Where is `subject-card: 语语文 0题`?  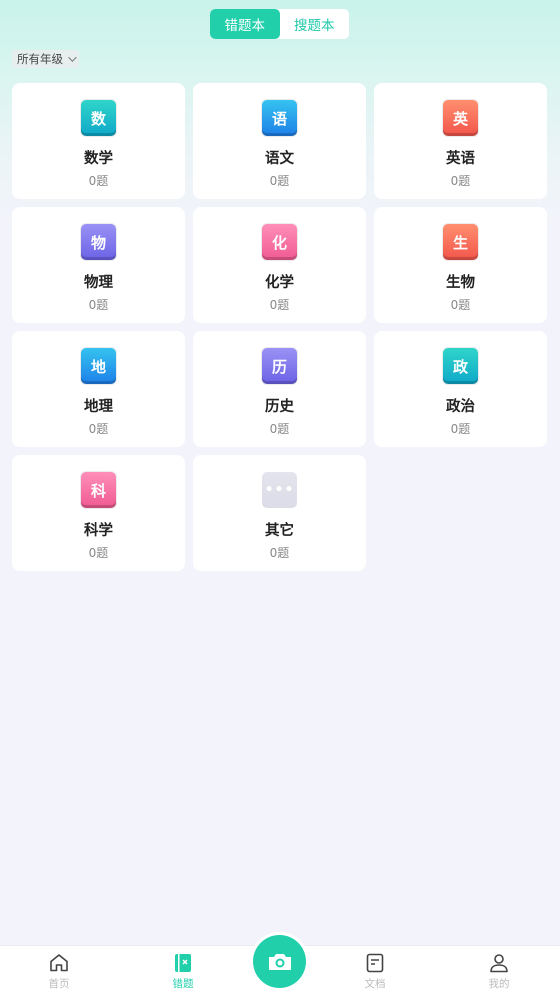 subject-card: 语语文 0题 is located at coordinates (279, 141).